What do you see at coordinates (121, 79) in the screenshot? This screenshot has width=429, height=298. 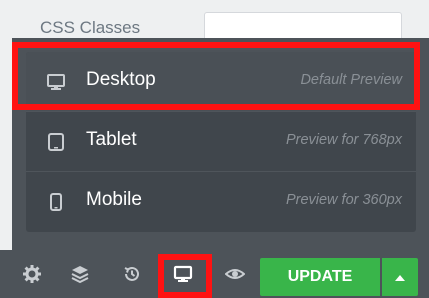 I see `device-name: Desktop` at bounding box center [121, 79].